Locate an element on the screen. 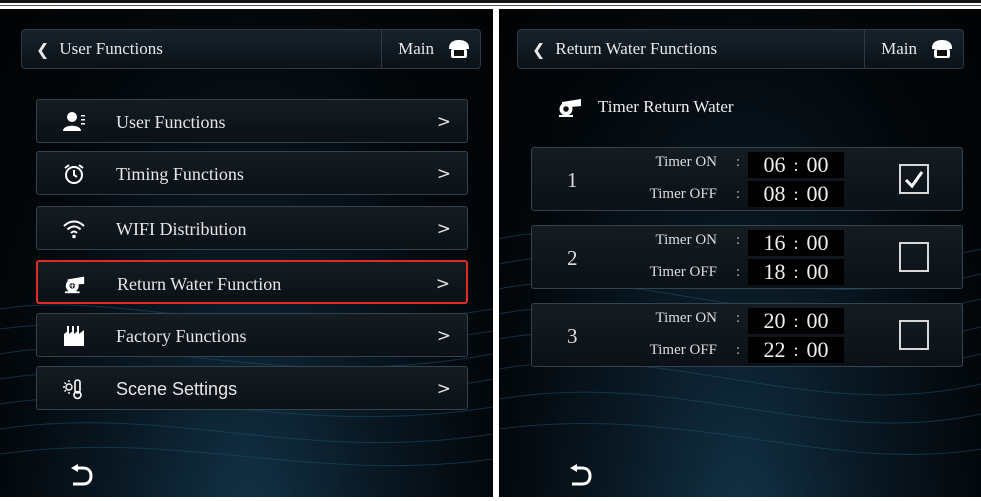 The height and width of the screenshot is (501, 981). timer-off-time: 18:00 is located at coordinates (796, 272).